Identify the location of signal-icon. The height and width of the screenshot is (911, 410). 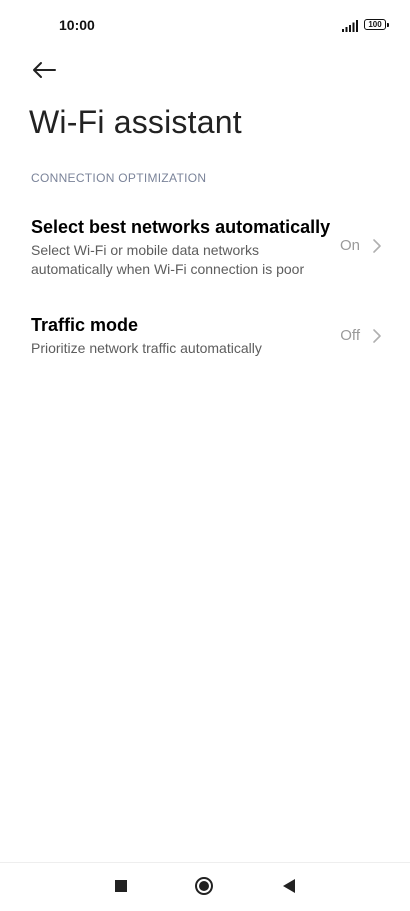
(350, 25).